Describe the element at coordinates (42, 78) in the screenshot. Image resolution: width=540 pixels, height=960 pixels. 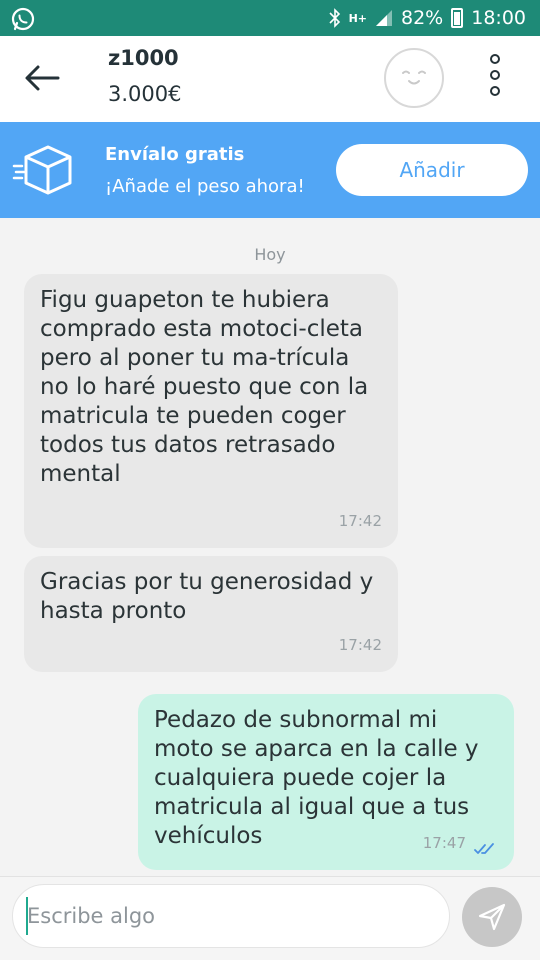
I see `back-arrow-icon` at that location.